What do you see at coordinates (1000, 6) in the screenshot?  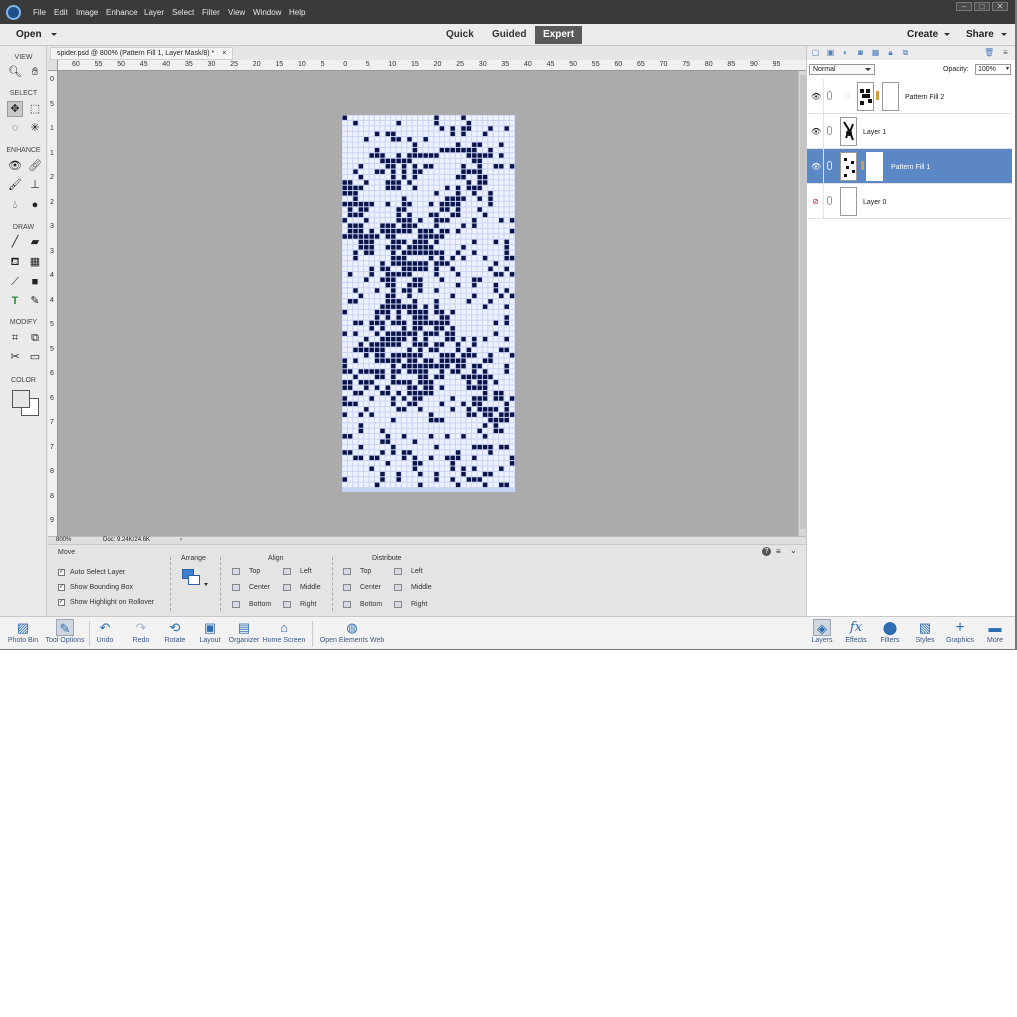 I see `close-icon: ✕` at bounding box center [1000, 6].